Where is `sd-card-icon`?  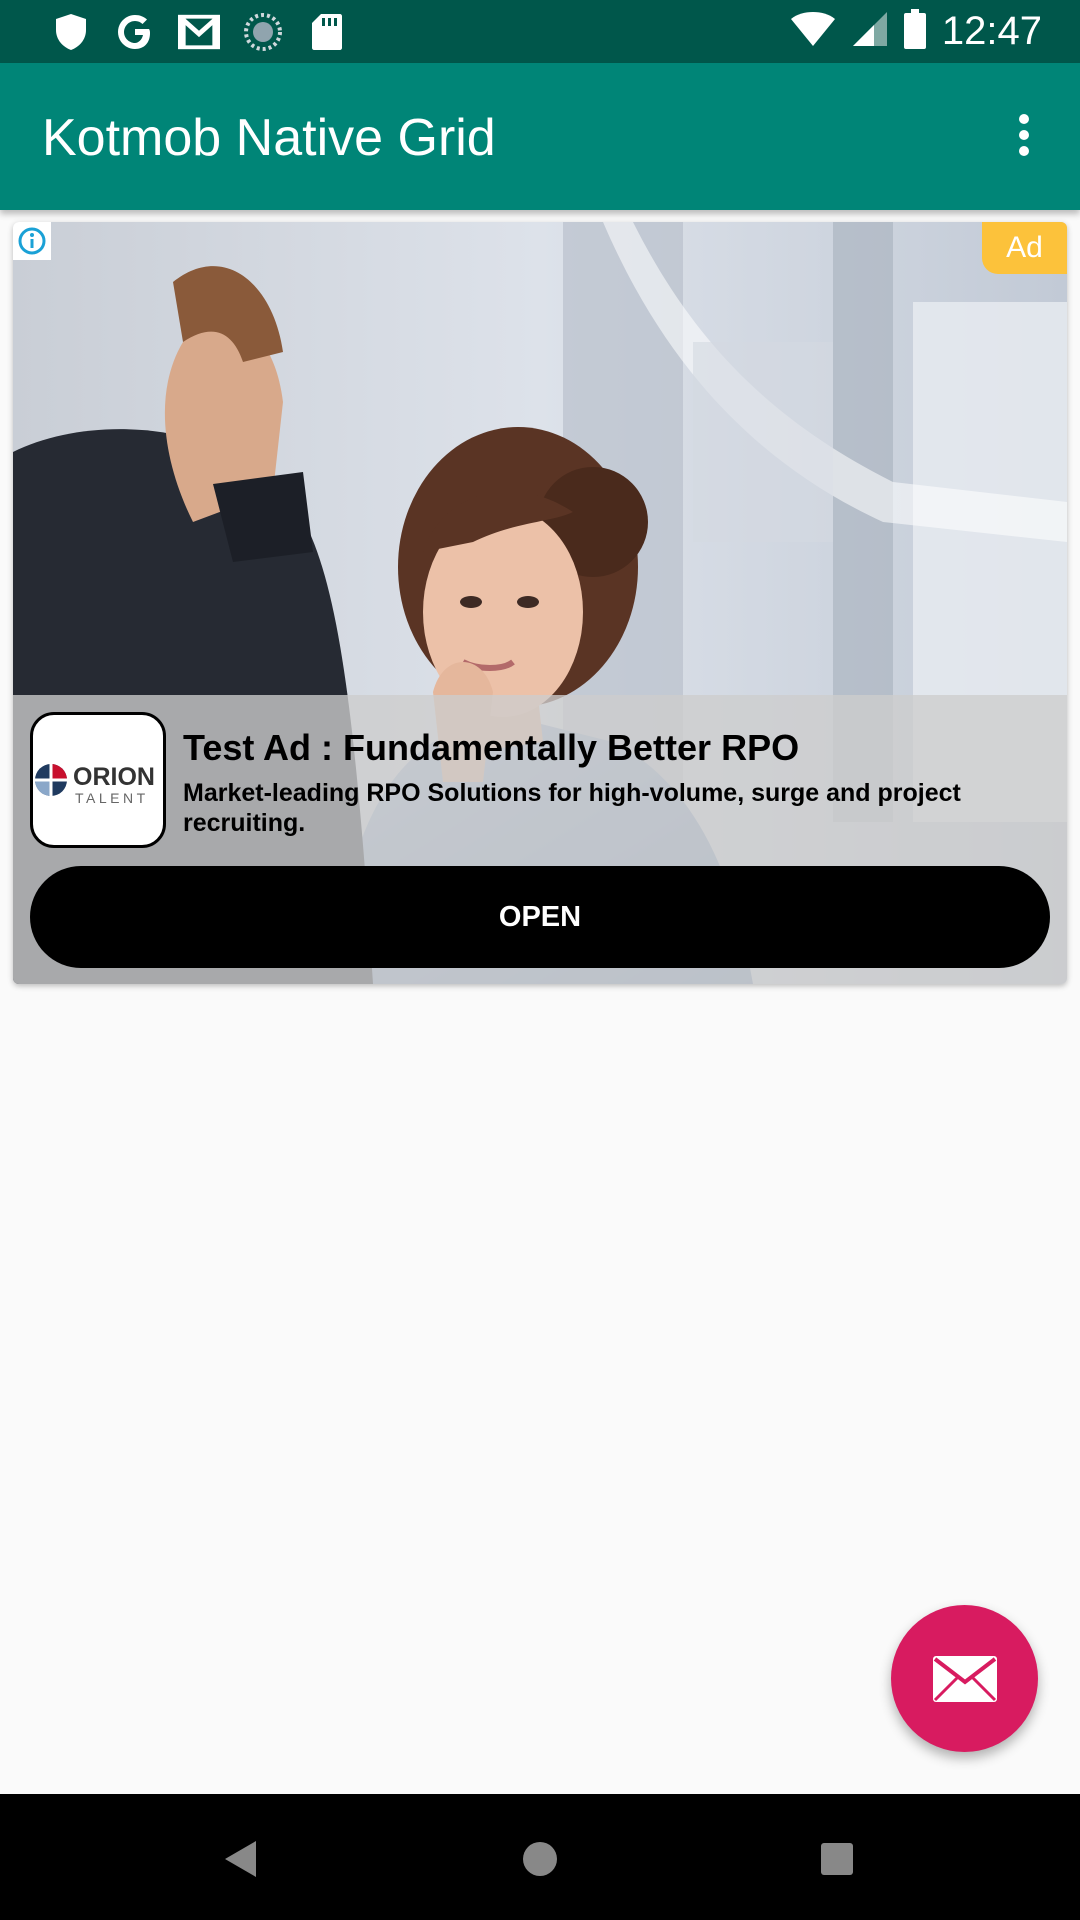
sd-card-icon is located at coordinates (327, 32).